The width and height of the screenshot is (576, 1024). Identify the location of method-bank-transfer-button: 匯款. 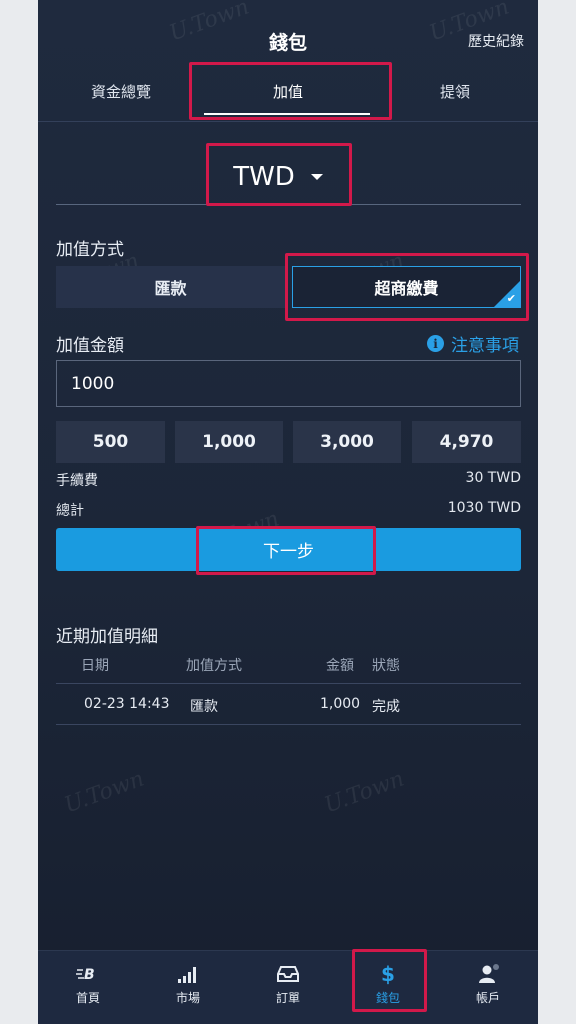
(170, 287).